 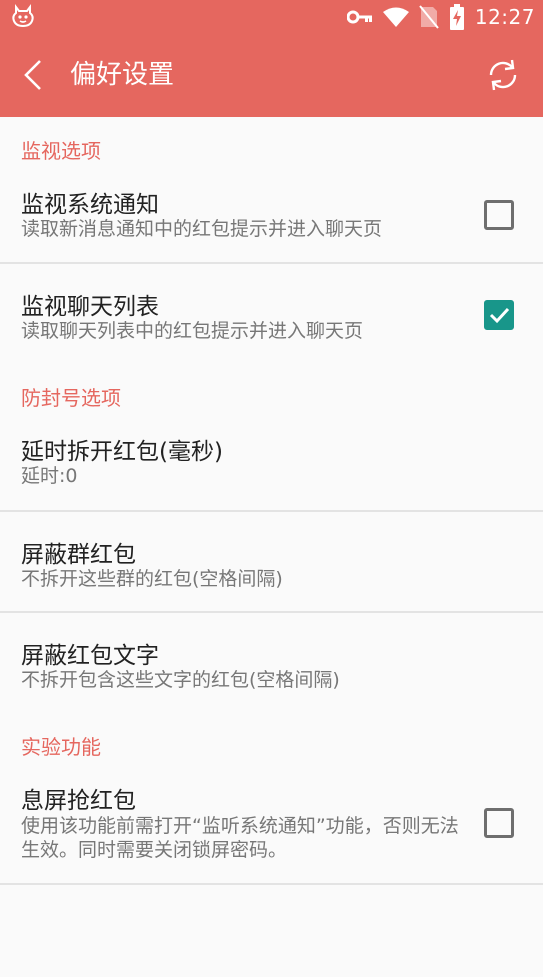 I want to click on app-bar: 偏好设置, so click(x=271, y=75).